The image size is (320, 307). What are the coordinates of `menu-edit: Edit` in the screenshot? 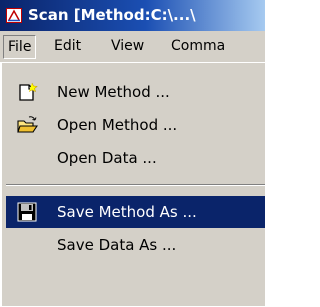 It's located at (67, 46).